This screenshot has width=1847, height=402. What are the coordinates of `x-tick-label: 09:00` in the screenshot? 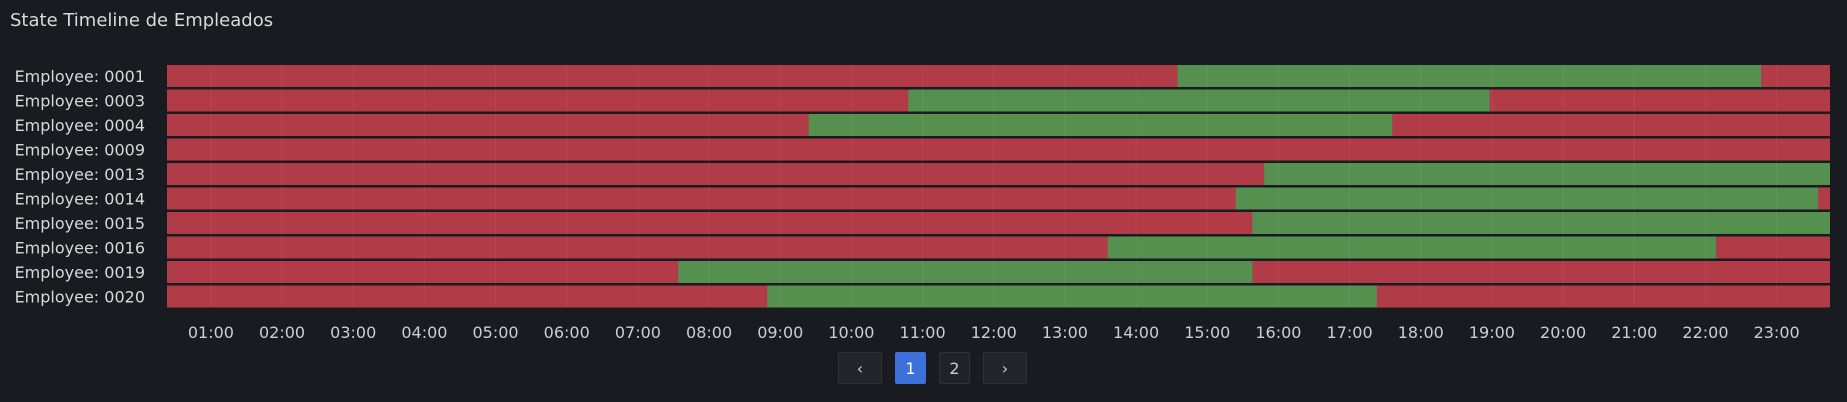 It's located at (780, 332).